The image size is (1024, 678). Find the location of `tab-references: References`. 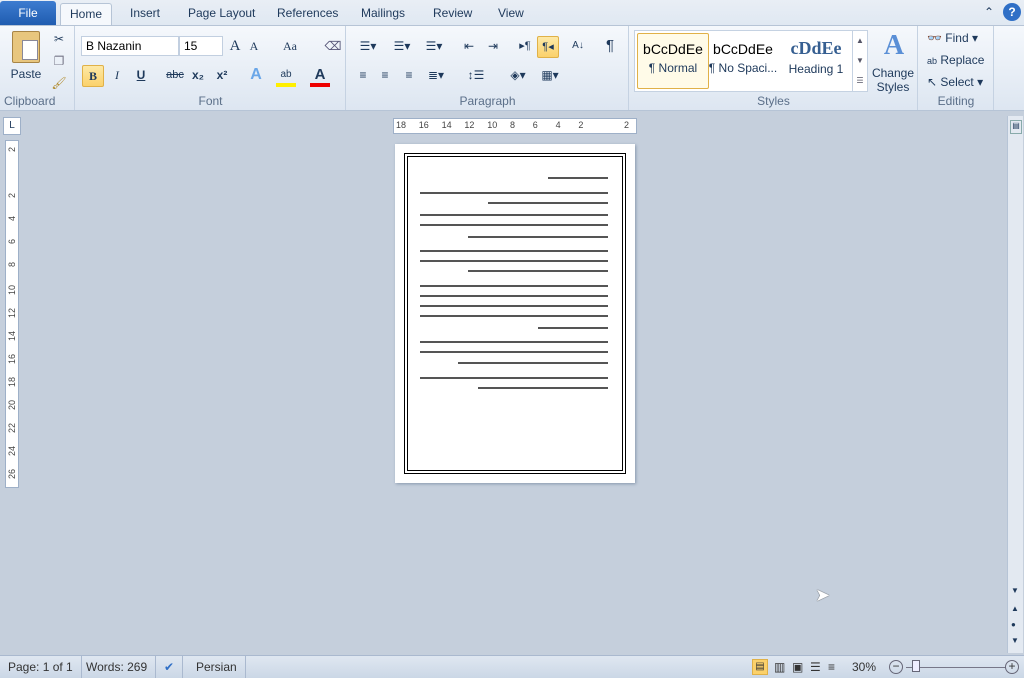

tab-references: References is located at coordinates (307, 14).